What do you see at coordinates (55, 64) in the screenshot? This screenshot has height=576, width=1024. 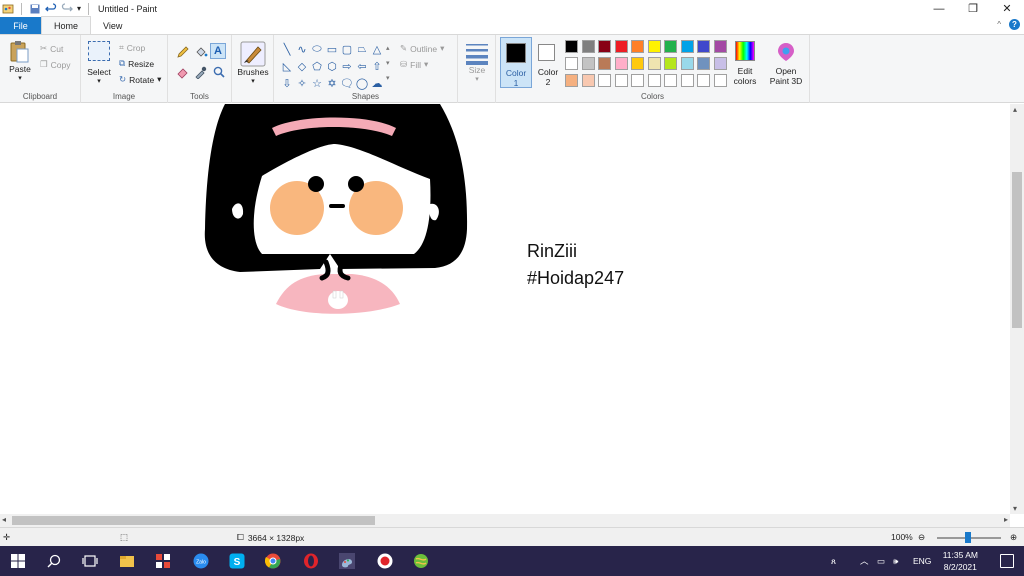 I see `copy-button: ❐ Copy` at bounding box center [55, 64].